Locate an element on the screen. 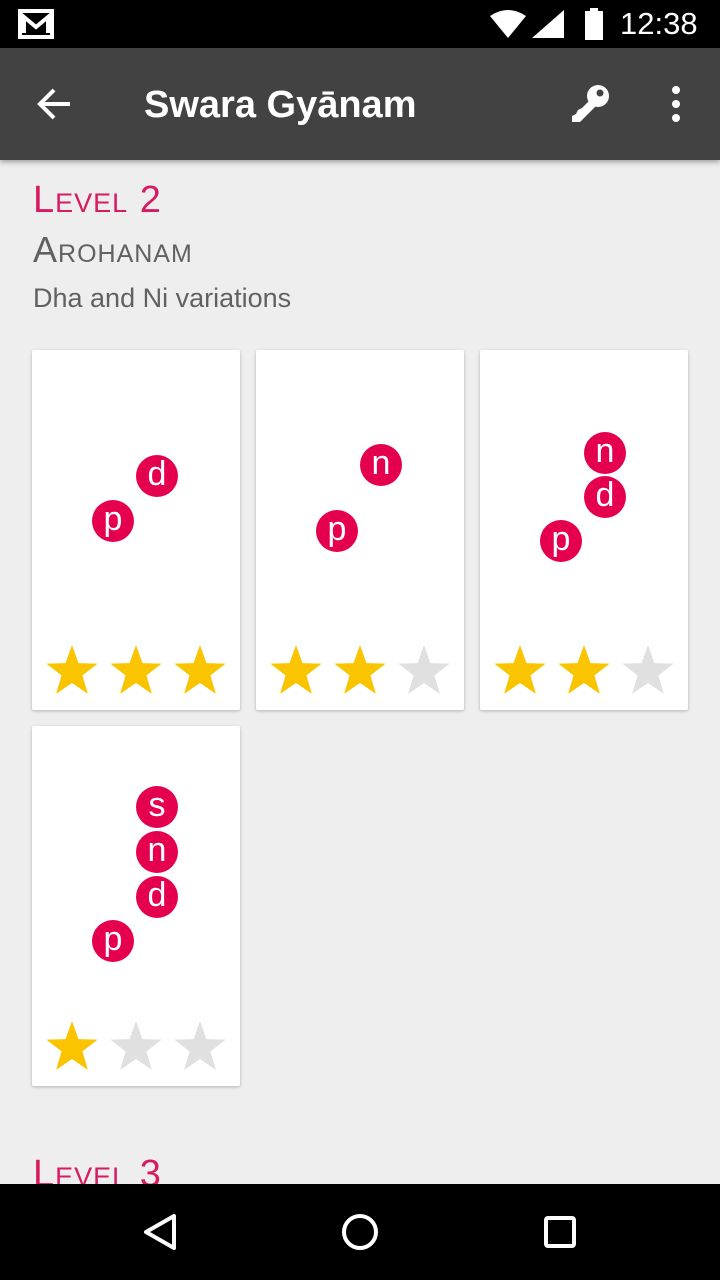 Image resolution: width=720 pixels, height=1280 pixels. exercise-card: p d is located at coordinates (136, 530).